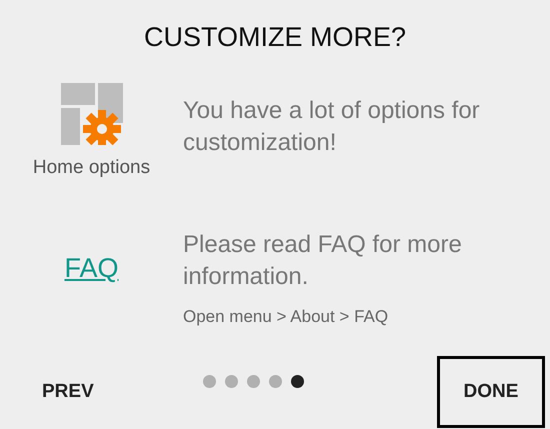  Describe the element at coordinates (91, 168) in the screenshot. I see `icon-label: Home options` at that location.